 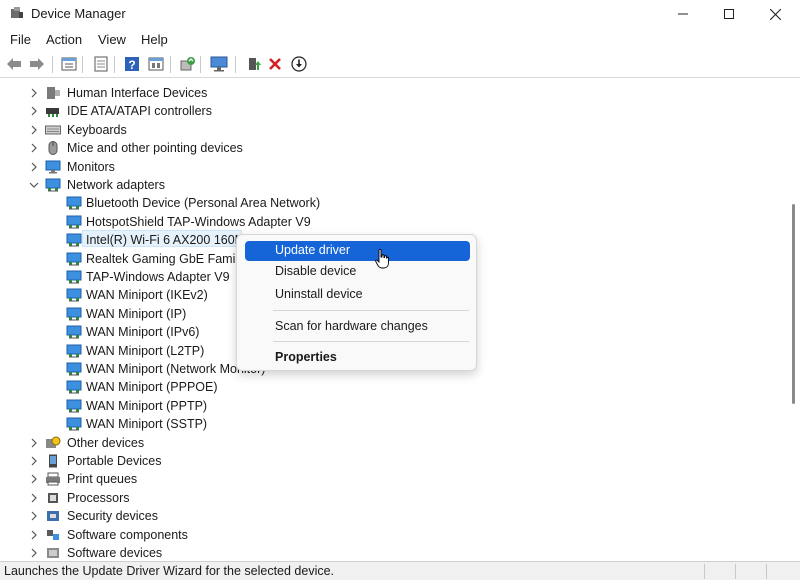 I want to click on resources-icon, so click(x=156, y=64).